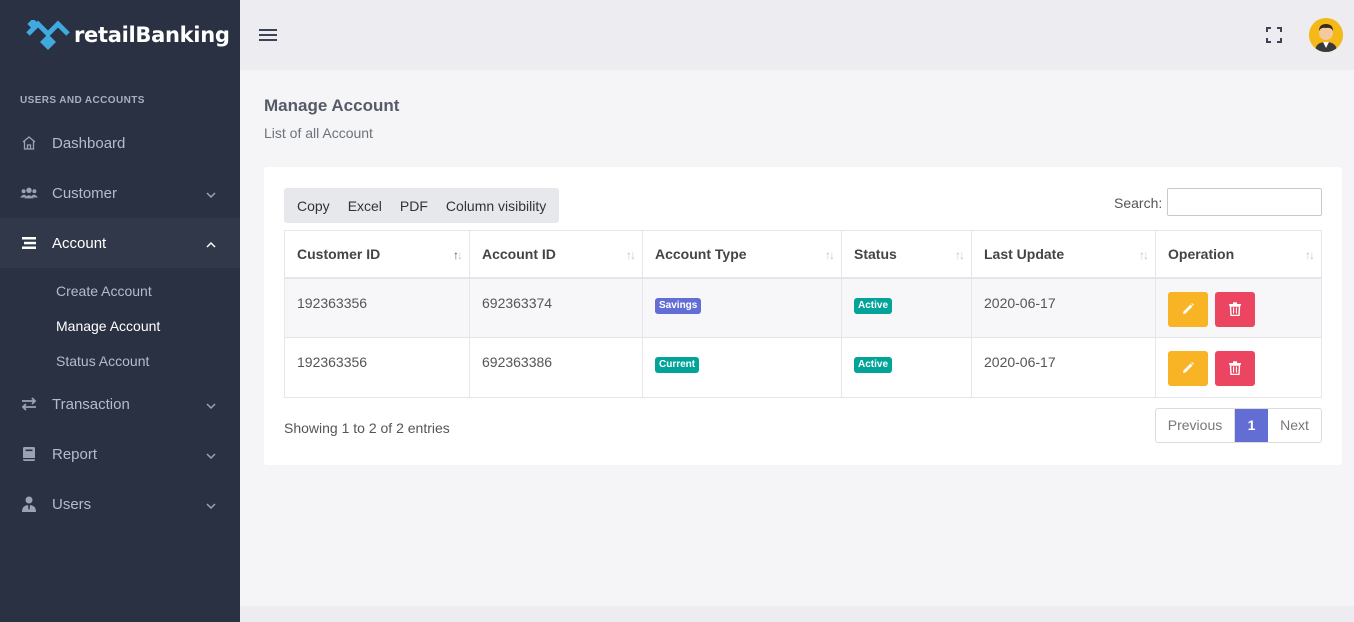 This screenshot has width=1354, height=622. Describe the element at coordinates (268, 35) in the screenshot. I see `hamburger-menu-icon` at that location.